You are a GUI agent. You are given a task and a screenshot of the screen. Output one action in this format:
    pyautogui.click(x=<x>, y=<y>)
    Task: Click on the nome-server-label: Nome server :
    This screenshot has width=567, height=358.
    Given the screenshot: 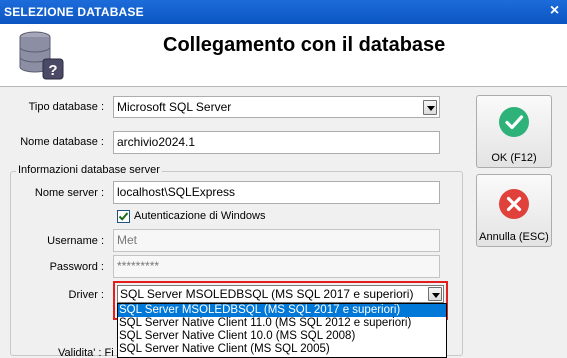 What is the action you would take?
    pyautogui.click(x=69, y=193)
    